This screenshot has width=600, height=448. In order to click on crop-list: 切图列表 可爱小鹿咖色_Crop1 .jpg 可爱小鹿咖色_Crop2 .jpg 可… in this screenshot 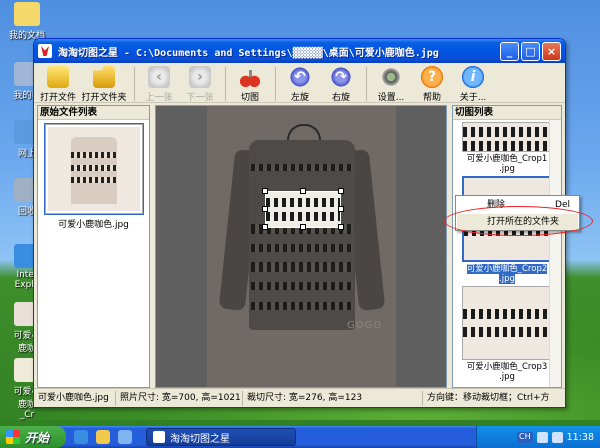, I will do `click(507, 246)`.